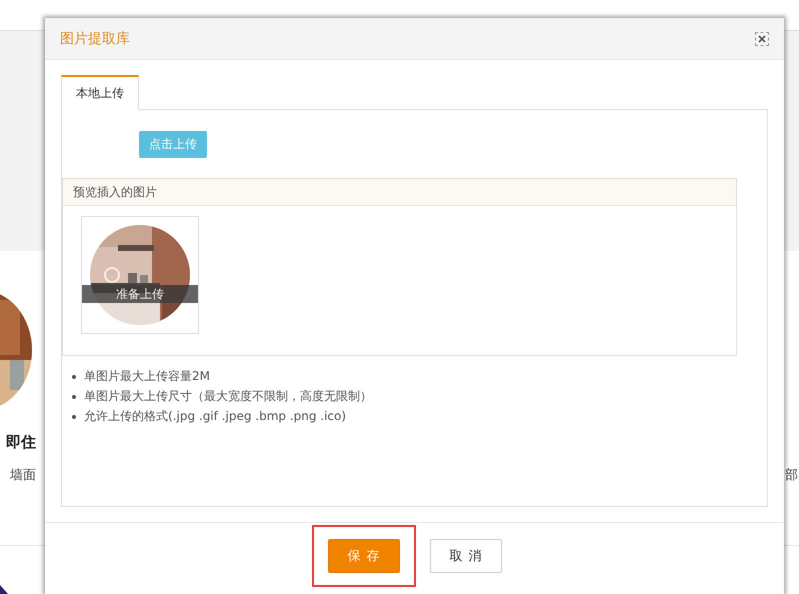 The width and height of the screenshot is (799, 594). Describe the element at coordinates (466, 556) in the screenshot. I see `cancel-button: 取消` at that location.